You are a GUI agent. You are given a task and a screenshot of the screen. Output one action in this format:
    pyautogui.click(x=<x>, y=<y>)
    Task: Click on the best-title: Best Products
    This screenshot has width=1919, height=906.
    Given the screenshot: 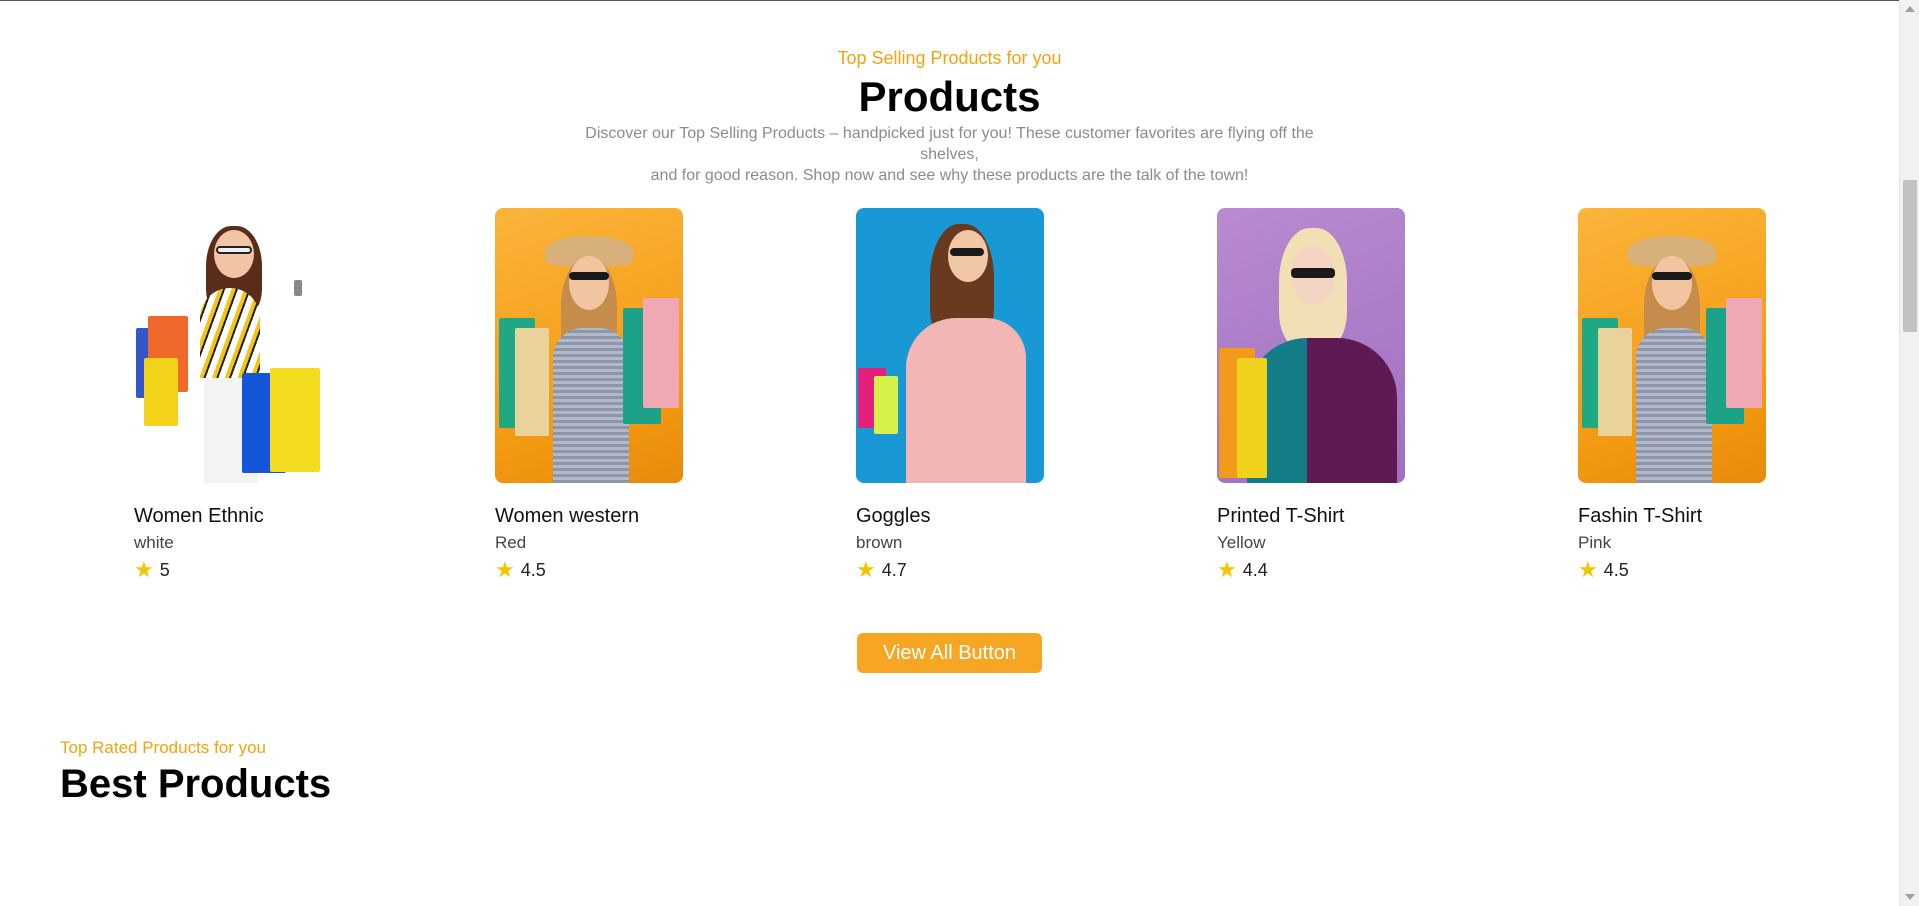 What is the action you would take?
    pyautogui.click(x=196, y=784)
    